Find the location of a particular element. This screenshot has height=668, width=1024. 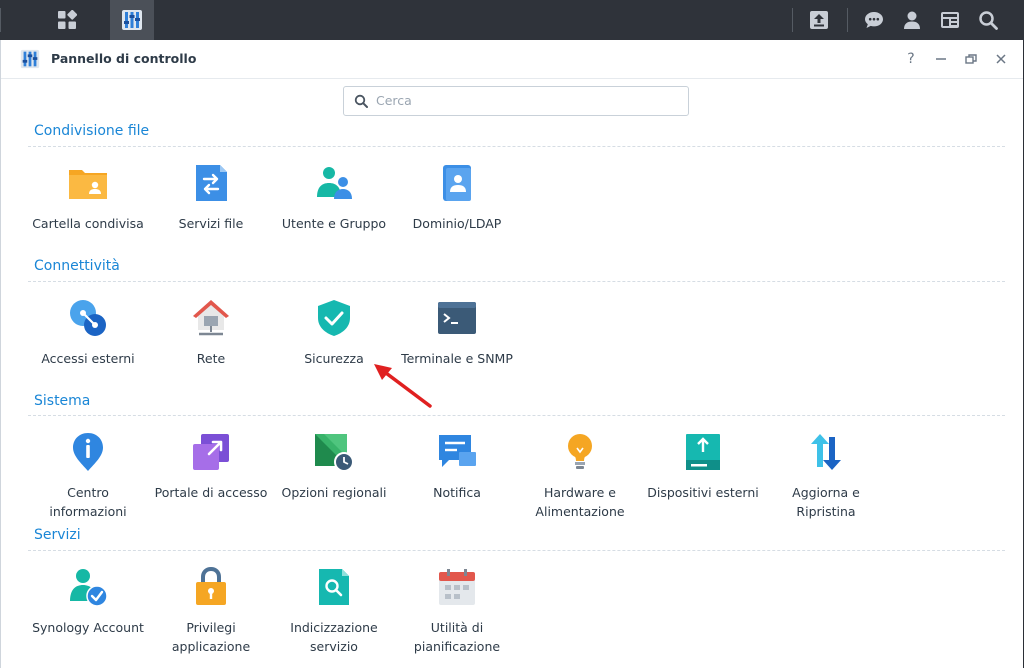

item-user-group: Utente e Gruppo is located at coordinates (334, 198).